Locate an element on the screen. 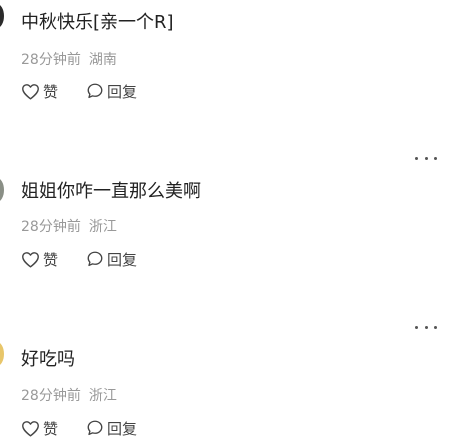  comment-meta: 28分钟前 湖南 is located at coordinates (69, 60).